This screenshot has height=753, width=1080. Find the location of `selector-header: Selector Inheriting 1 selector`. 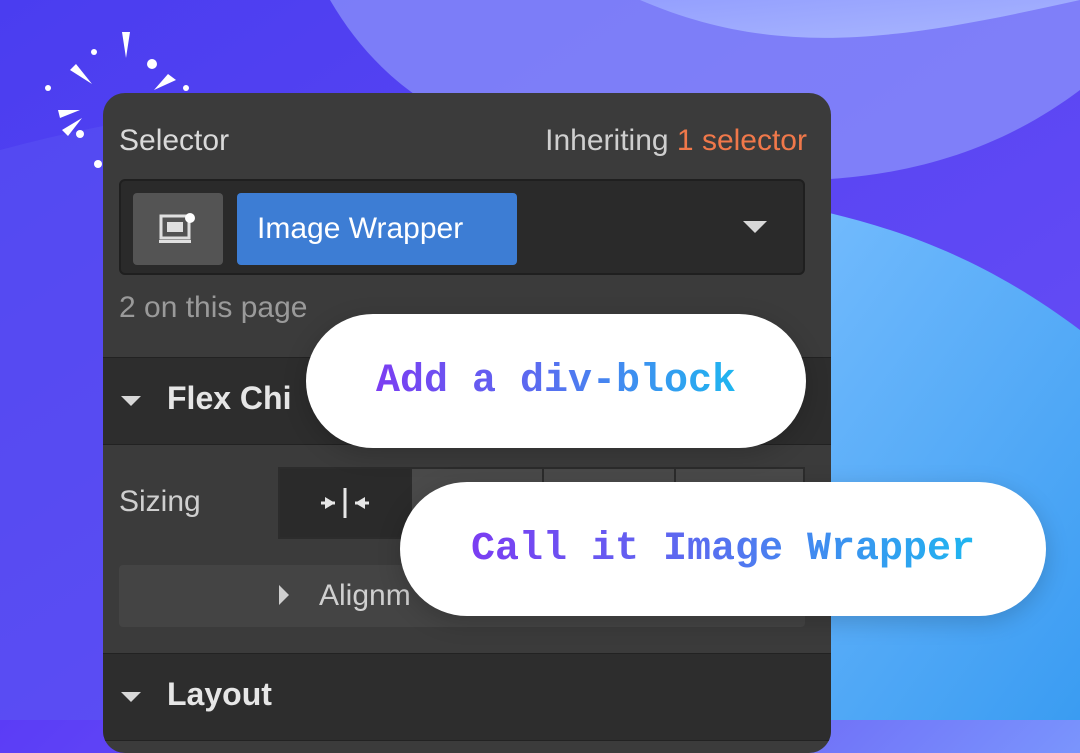

selector-header: Selector Inheriting 1 selector is located at coordinates (463, 141).